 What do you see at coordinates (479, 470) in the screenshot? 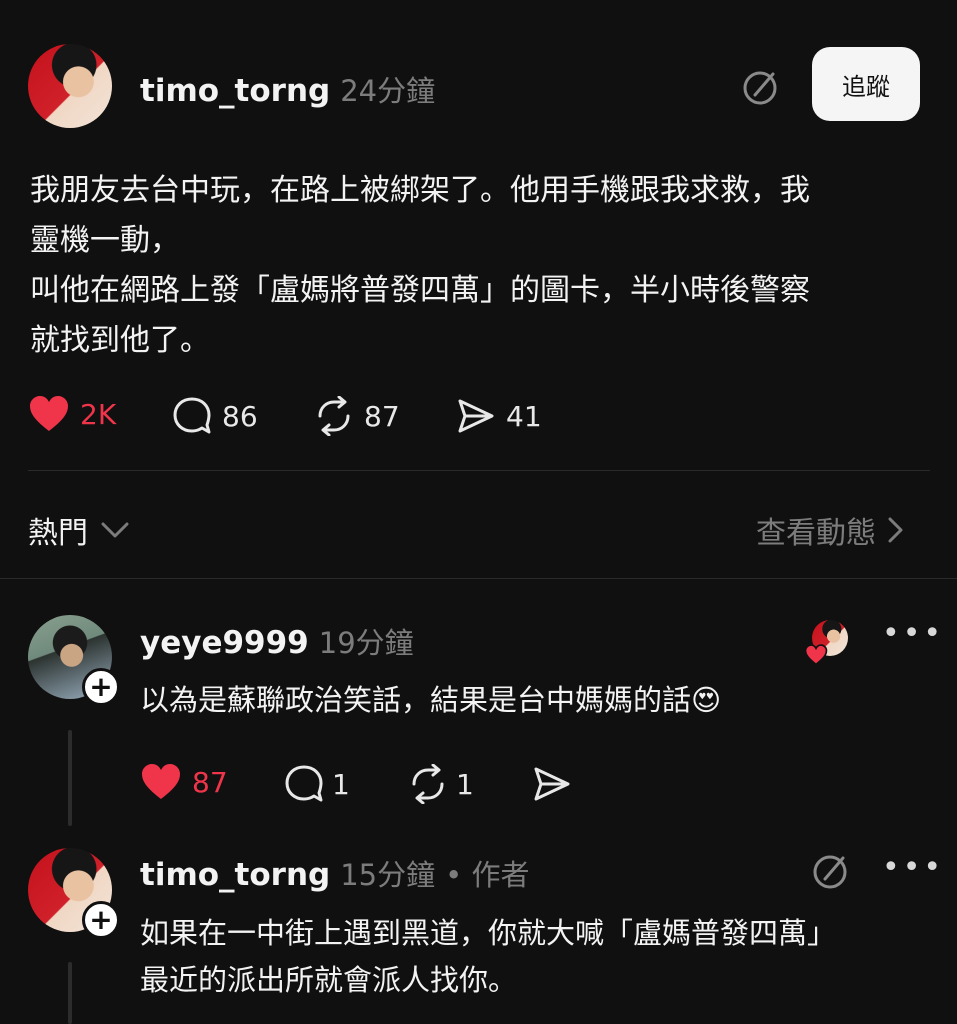
I see `post-divider` at bounding box center [479, 470].